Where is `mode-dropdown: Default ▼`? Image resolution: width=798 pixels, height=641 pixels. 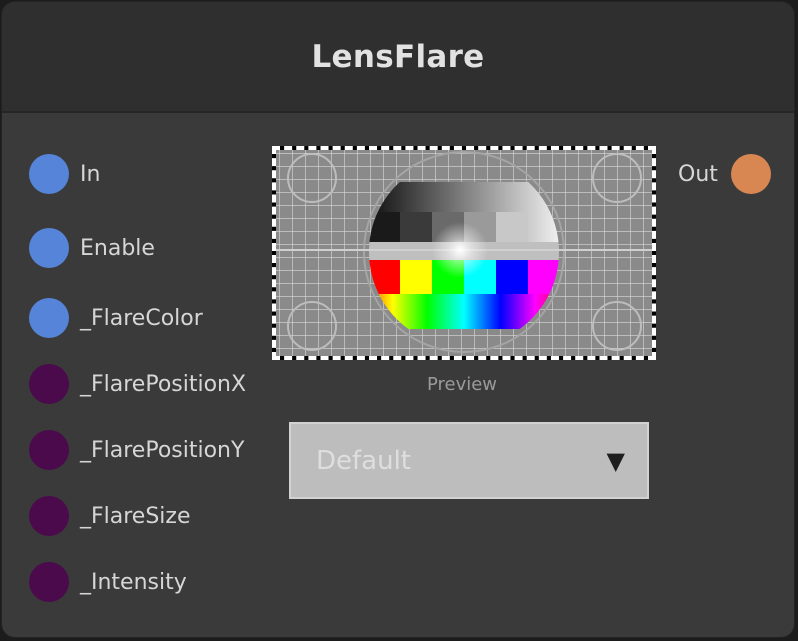 mode-dropdown: Default ▼ is located at coordinates (469, 460).